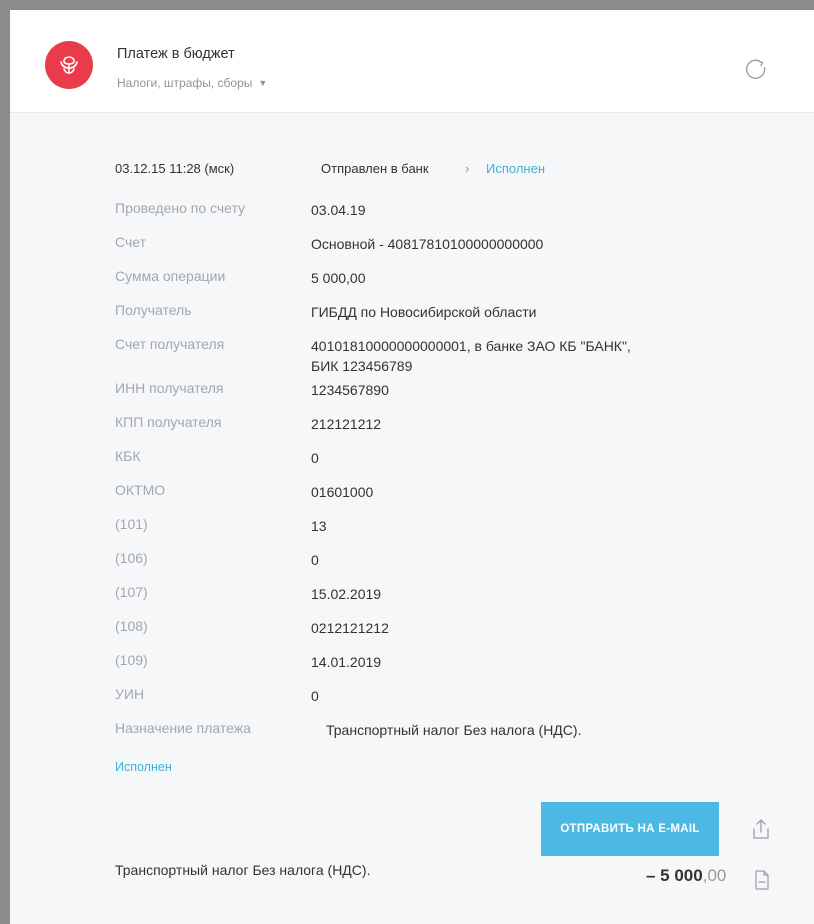  What do you see at coordinates (185, 83) in the screenshot?
I see `category-label: Налоги, штрафы, сборы` at bounding box center [185, 83].